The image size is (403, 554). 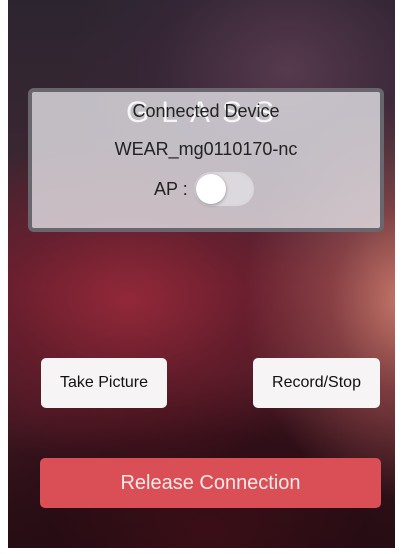 What do you see at coordinates (171, 188) in the screenshot?
I see `ap-label: AP :` at bounding box center [171, 188].